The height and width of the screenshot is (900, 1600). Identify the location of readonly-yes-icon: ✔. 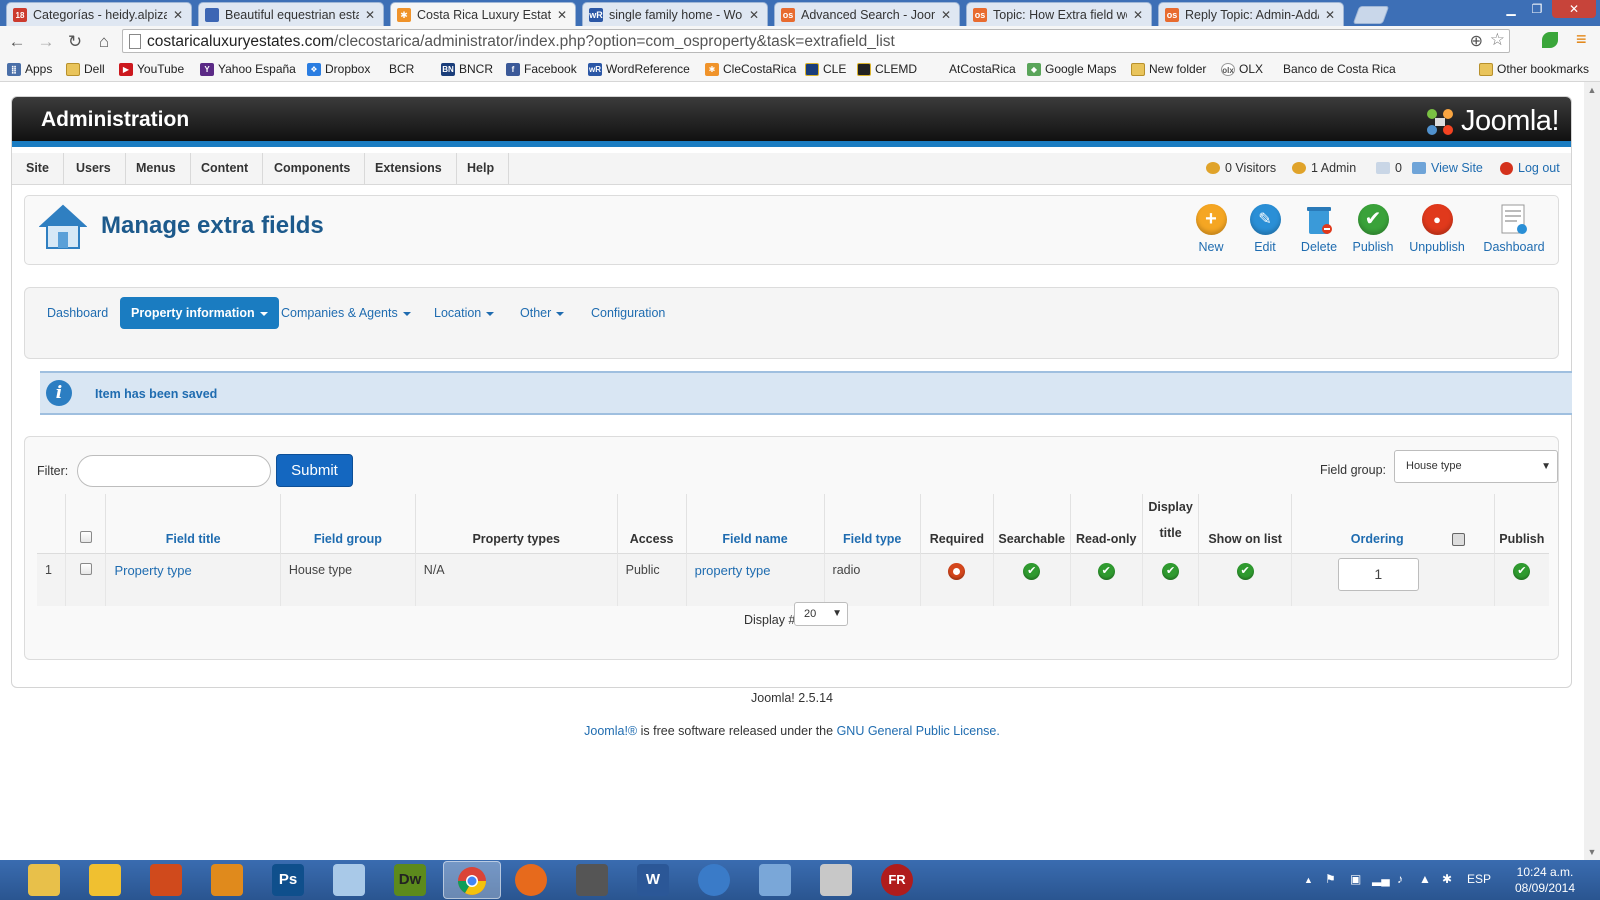
(1106, 571).